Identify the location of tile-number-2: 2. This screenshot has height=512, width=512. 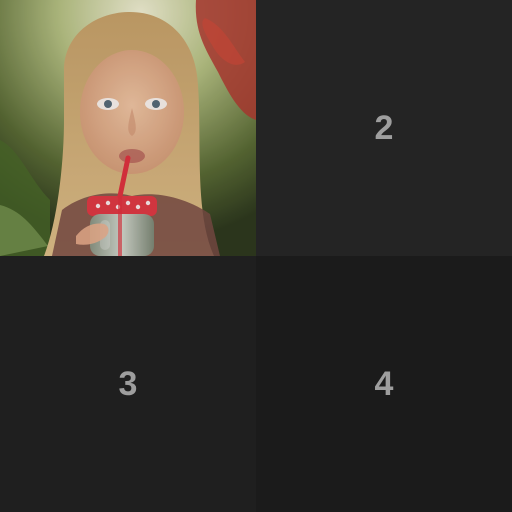
(384, 127).